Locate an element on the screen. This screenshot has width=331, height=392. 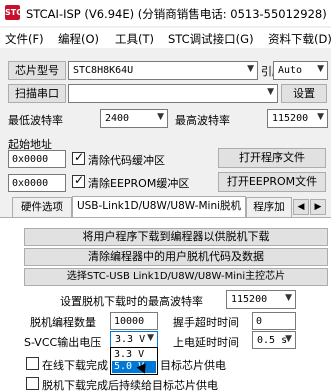
max-baud-label: 最高波特率 is located at coordinates (202, 120).